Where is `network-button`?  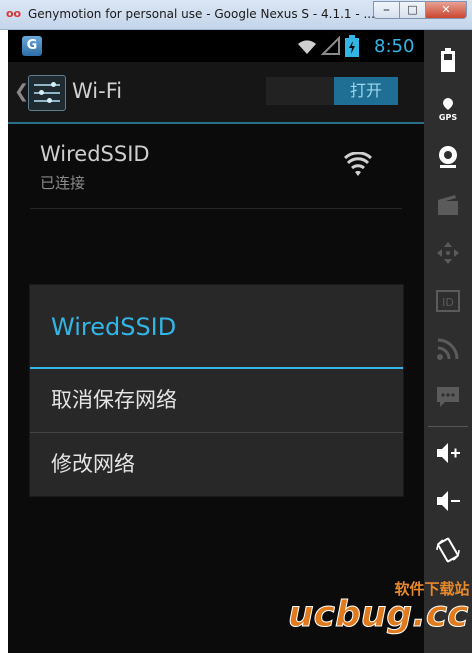 network-button is located at coordinates (448, 354).